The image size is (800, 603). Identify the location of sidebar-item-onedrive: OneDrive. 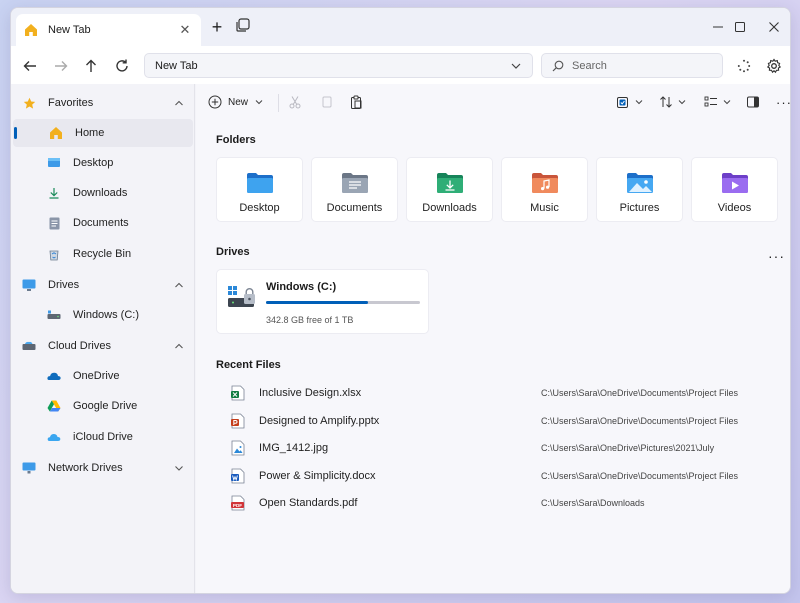
(103, 376).